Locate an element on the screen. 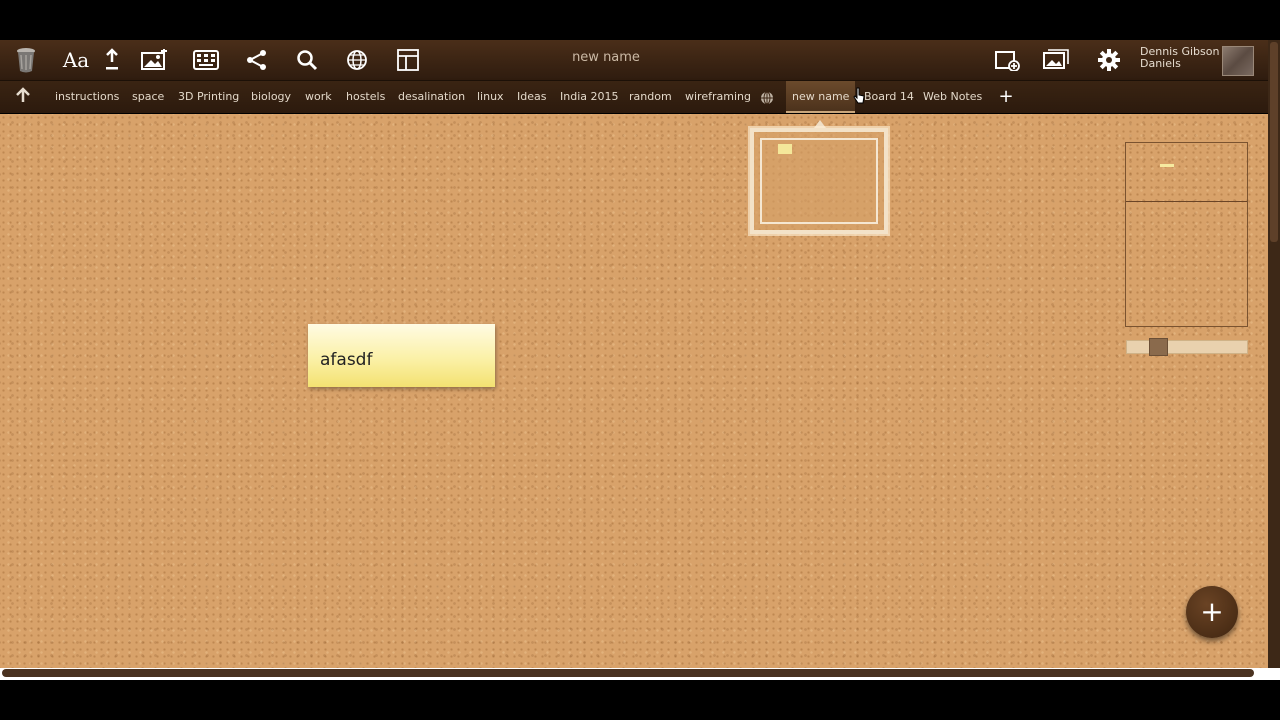 The width and height of the screenshot is (1280, 720). new-board-icon is located at coordinates (1007, 60).